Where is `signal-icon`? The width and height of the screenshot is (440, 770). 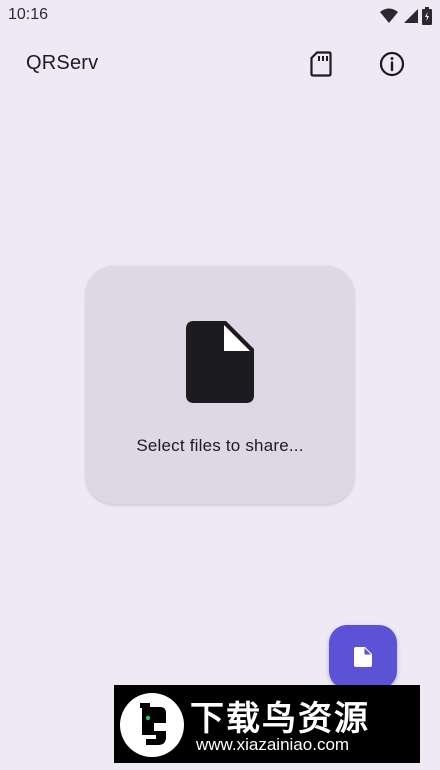
signal-icon is located at coordinates (411, 16).